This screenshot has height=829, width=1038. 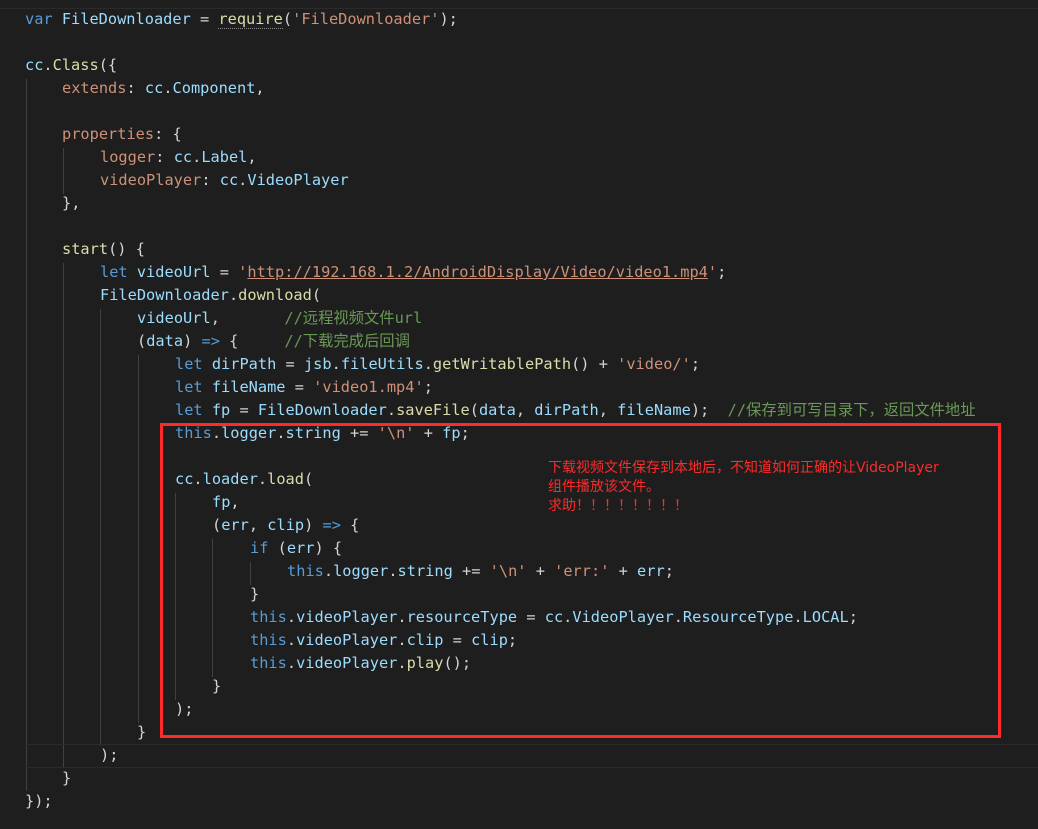 What do you see at coordinates (128, 157) in the screenshot?
I see `property-key: logger` at bounding box center [128, 157].